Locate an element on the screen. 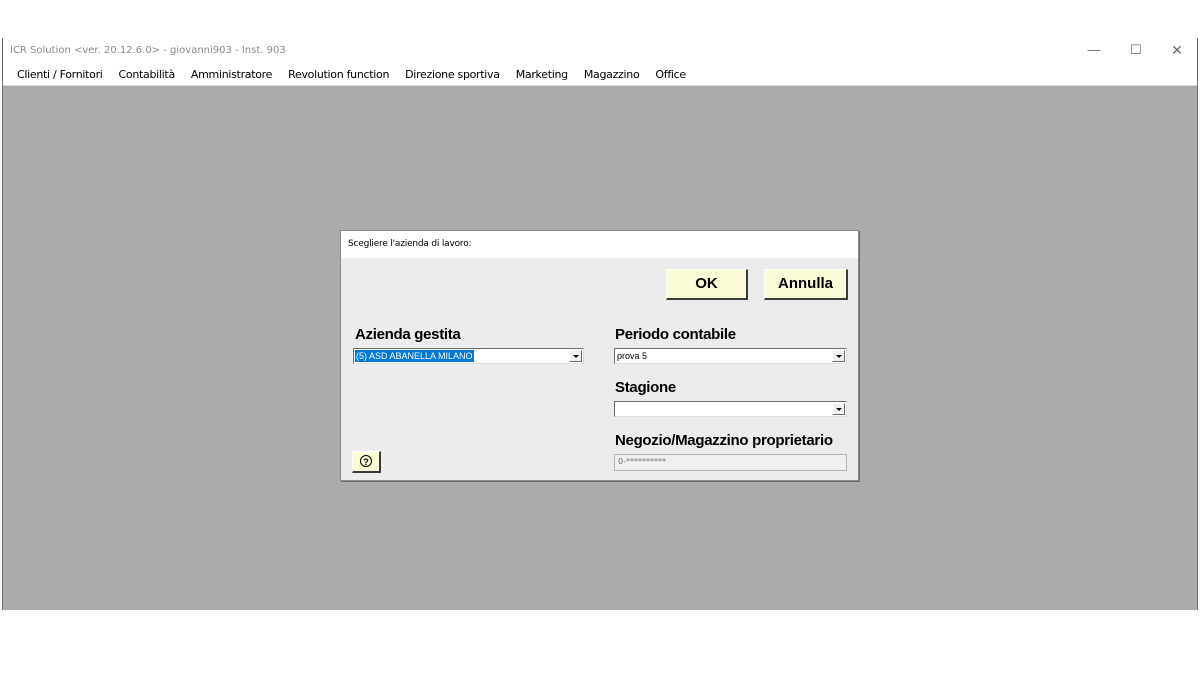 Image resolution: width=1200 pixels, height=695 pixels. azienda-dropdown: (5) ASD ABANELLA MILANO is located at coordinates (468, 356).